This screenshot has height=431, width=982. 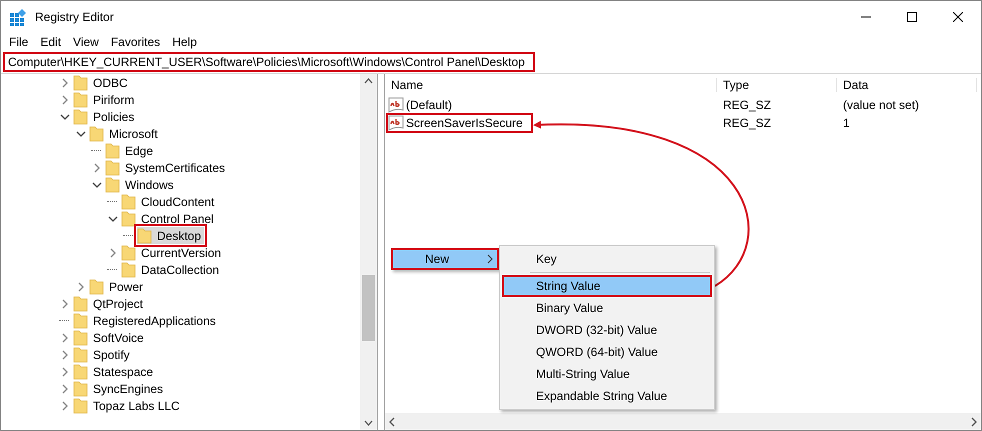 I want to click on menu-item: DWORD (32-bit) Value, so click(x=607, y=330).